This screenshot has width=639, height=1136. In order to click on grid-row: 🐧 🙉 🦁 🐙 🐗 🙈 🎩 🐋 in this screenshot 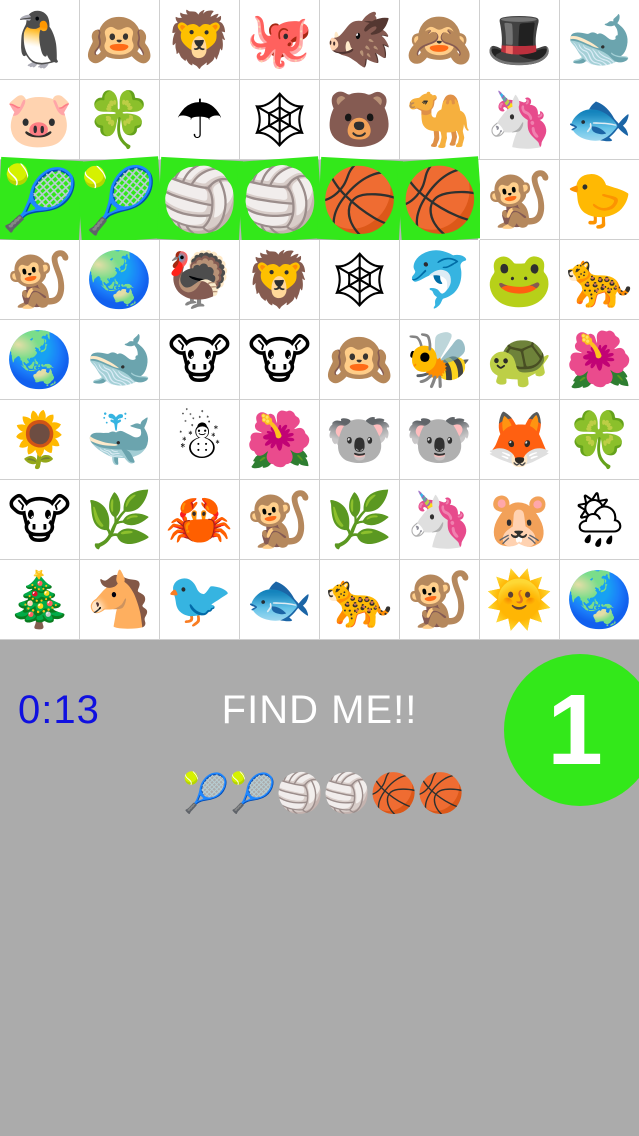, I will do `click(319, 40)`.